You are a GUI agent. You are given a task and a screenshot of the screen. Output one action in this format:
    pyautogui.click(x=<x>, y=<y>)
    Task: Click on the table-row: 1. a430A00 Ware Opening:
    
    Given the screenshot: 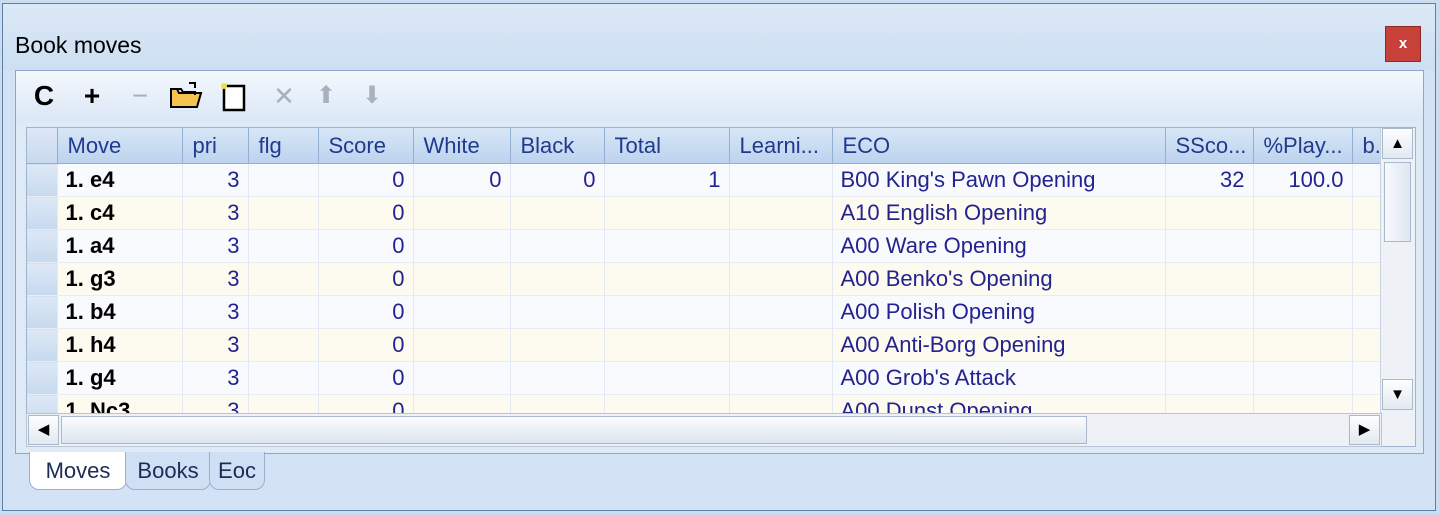 What is the action you would take?
    pyautogui.click(x=711, y=246)
    